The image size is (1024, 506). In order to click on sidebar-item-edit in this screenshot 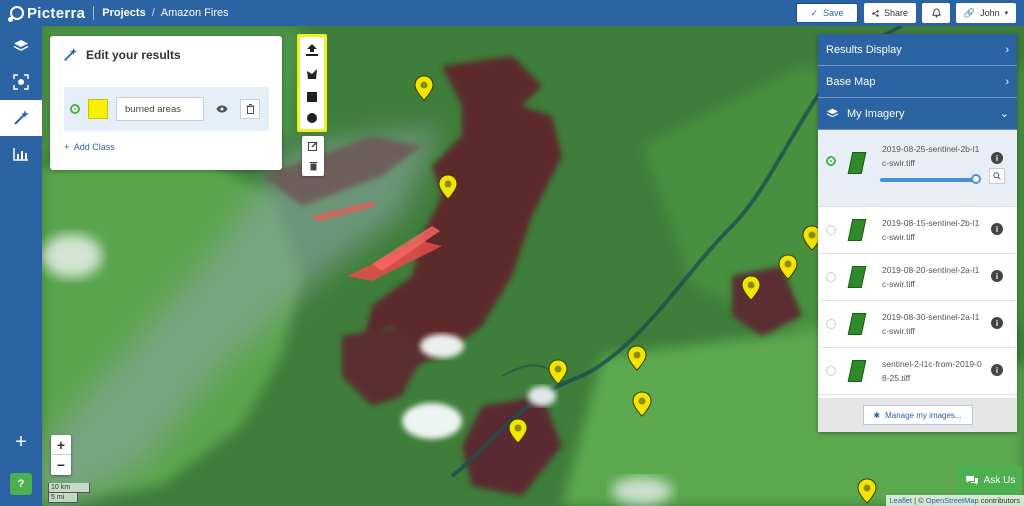, I will do `click(21, 118)`.